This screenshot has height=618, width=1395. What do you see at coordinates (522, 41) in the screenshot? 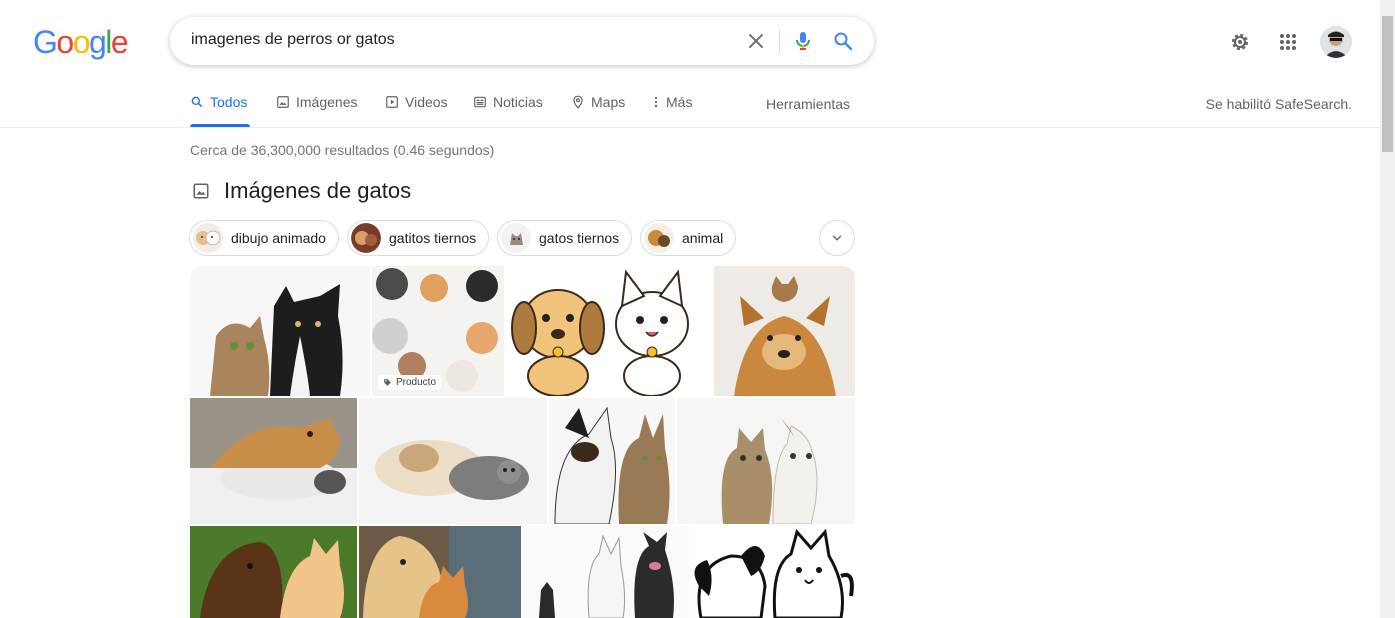
I see `search-box: imagenes de perros or gatos` at bounding box center [522, 41].